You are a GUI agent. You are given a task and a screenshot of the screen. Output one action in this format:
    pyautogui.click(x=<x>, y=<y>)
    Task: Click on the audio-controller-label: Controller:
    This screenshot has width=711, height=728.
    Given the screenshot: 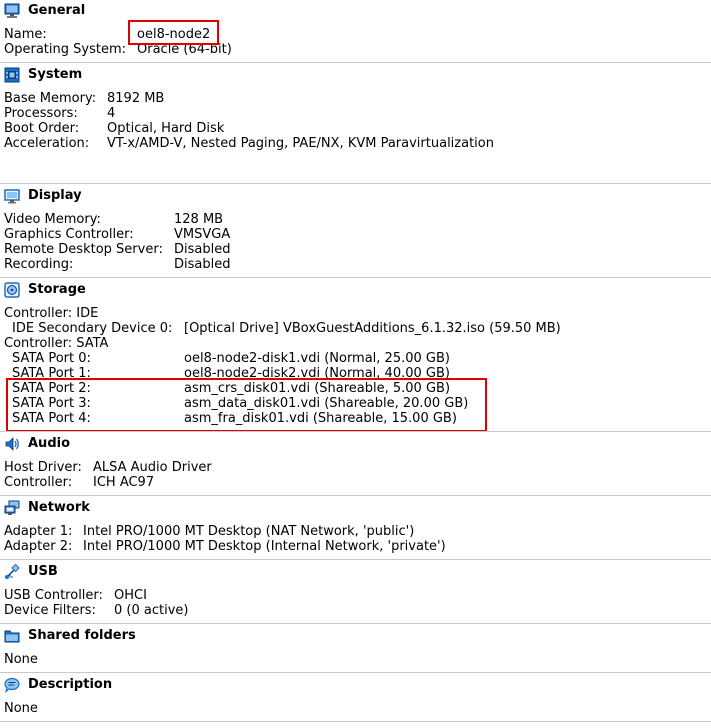 What is the action you would take?
    pyautogui.click(x=38, y=482)
    